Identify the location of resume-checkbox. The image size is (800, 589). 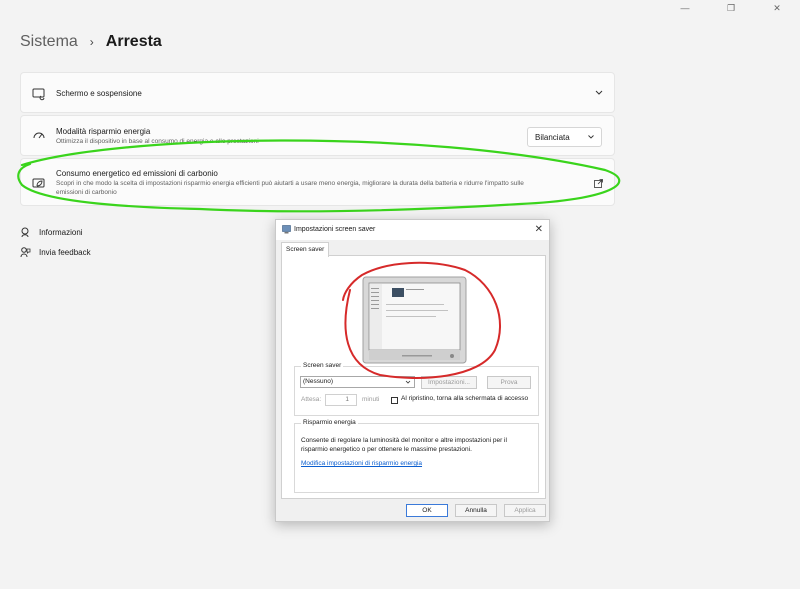
(394, 400).